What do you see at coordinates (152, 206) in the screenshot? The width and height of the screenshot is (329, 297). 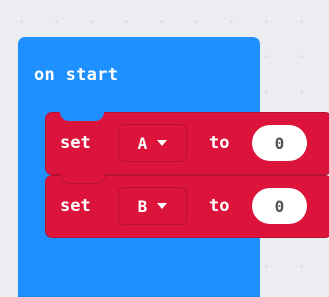 I see `variable-dropdown-b: B` at bounding box center [152, 206].